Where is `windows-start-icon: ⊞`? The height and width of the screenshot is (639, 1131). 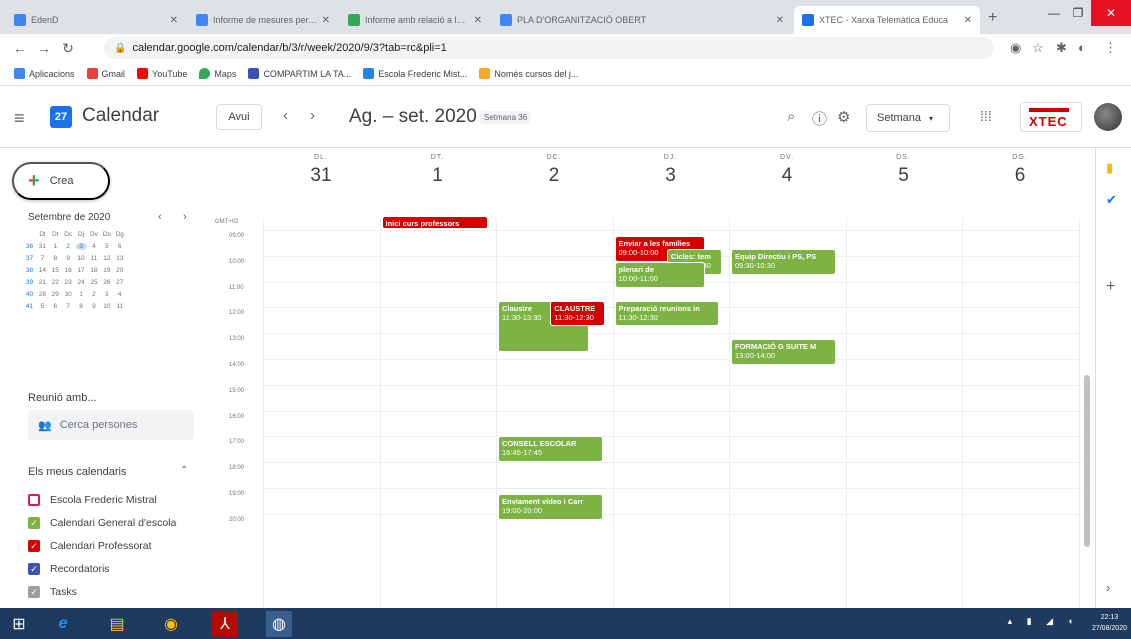
windows-start-icon: ⊞ is located at coordinates (19, 624).